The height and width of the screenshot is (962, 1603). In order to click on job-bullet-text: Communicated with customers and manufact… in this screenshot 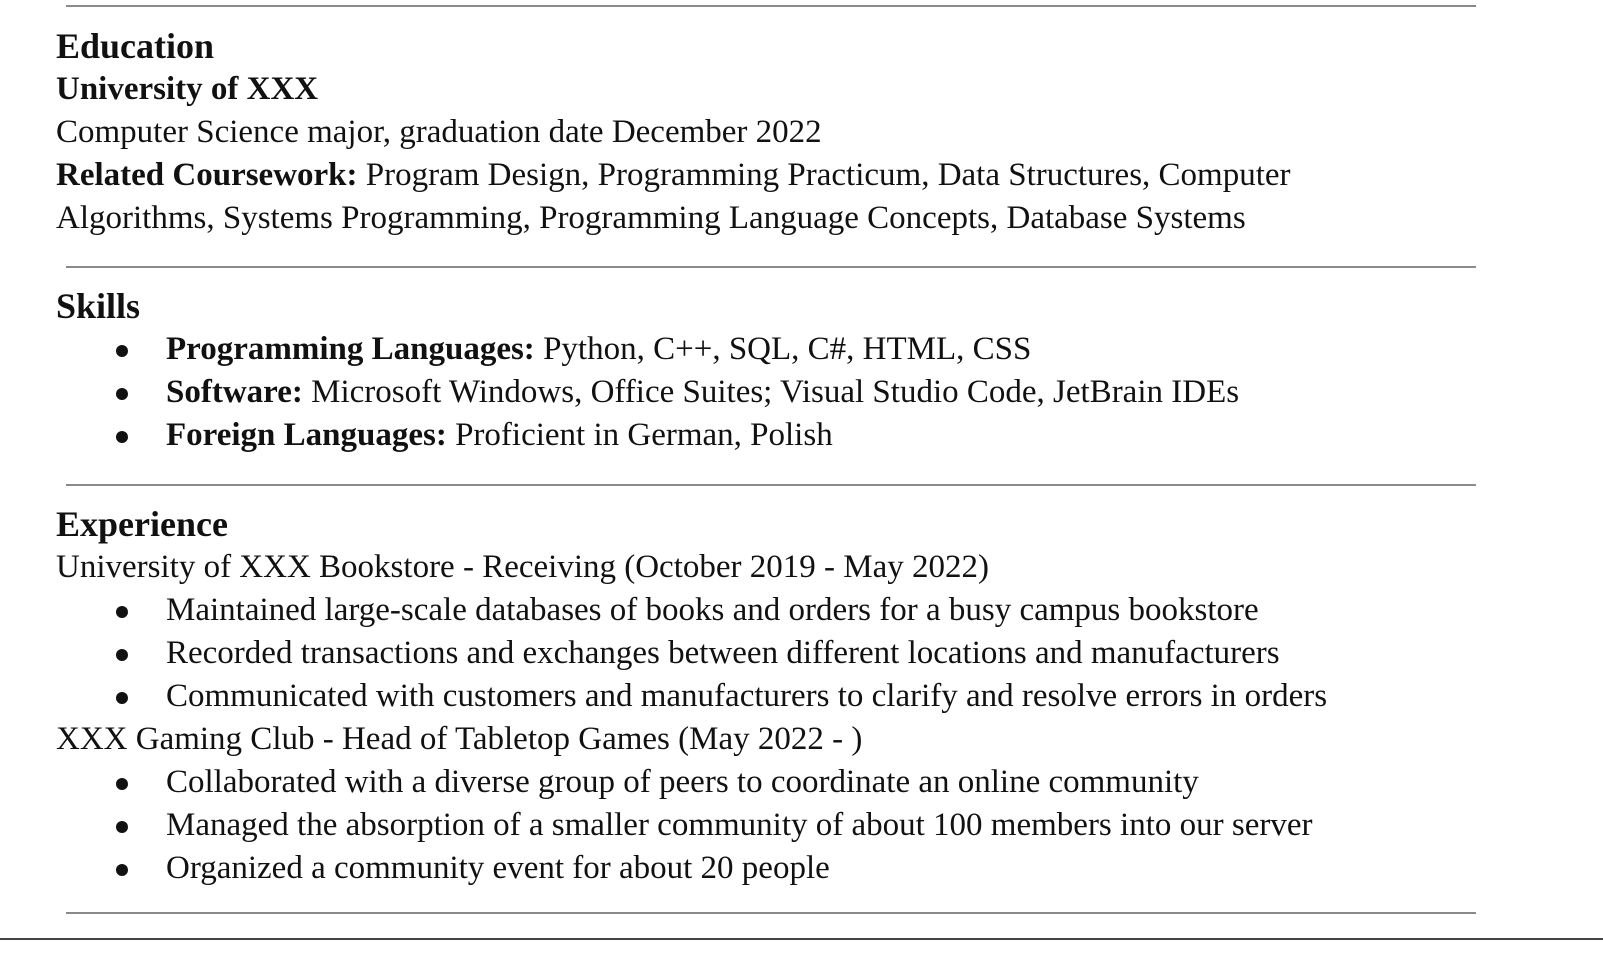, I will do `click(747, 696)`.